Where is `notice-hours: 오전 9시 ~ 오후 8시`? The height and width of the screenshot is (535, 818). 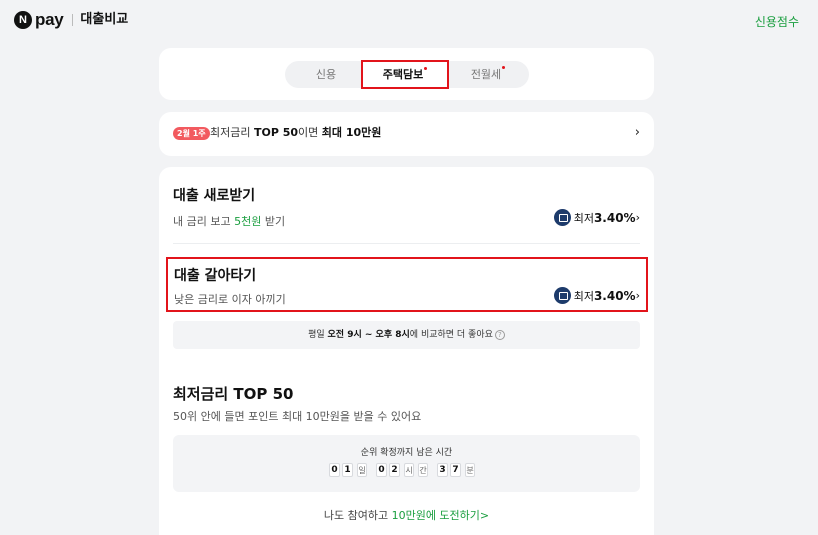 notice-hours: 오전 9시 ~ 오후 8시 is located at coordinates (368, 335).